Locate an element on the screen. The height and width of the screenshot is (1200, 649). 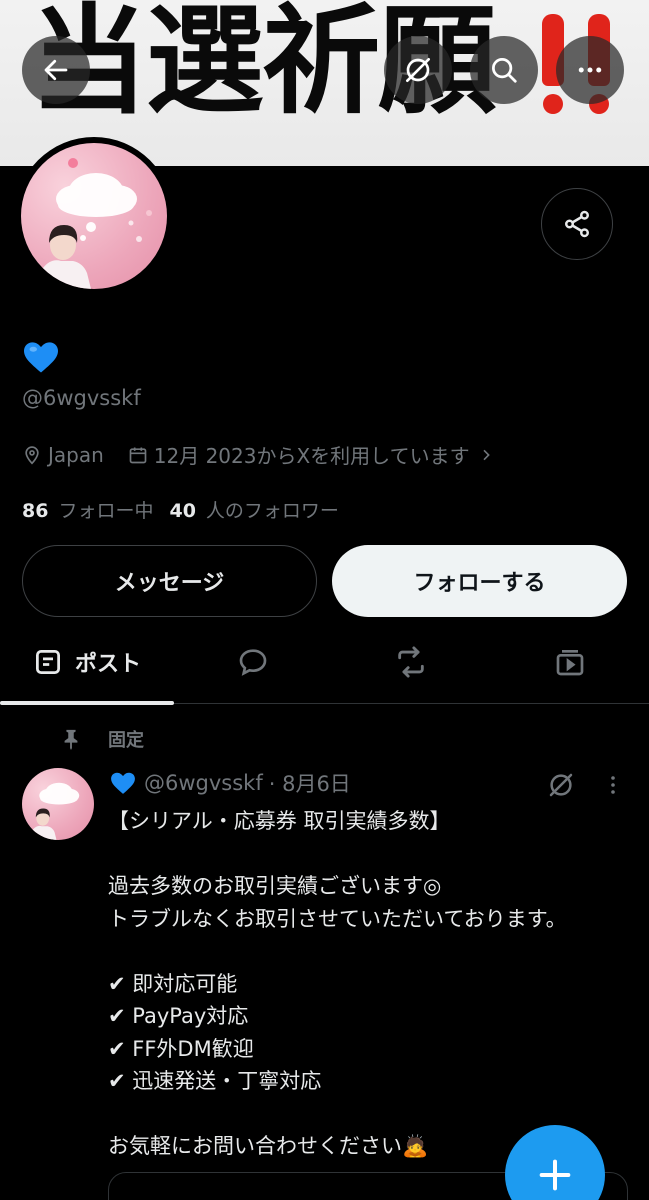
share-icon is located at coordinates (577, 224).